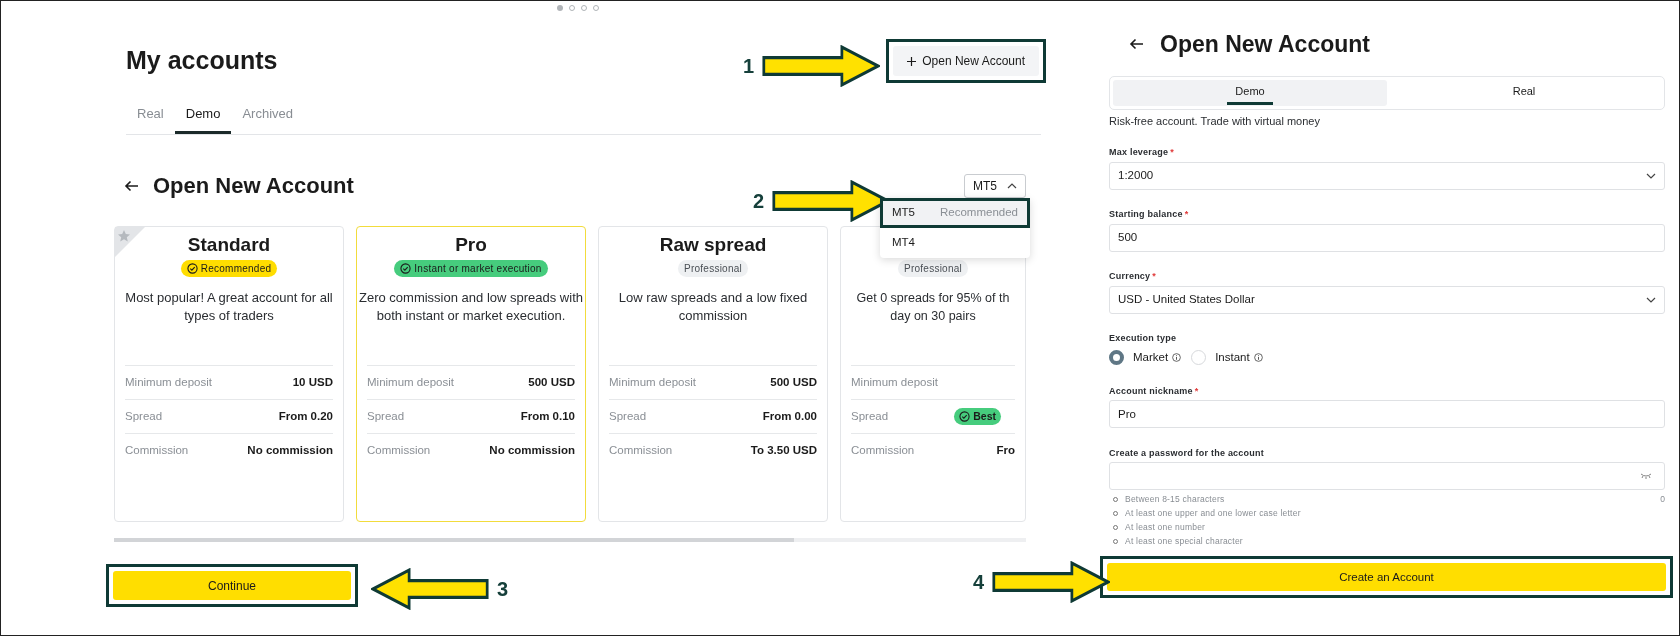 The image size is (1680, 636). I want to click on card-description: Low raw spreads and a low fixed commission, so click(713, 307).